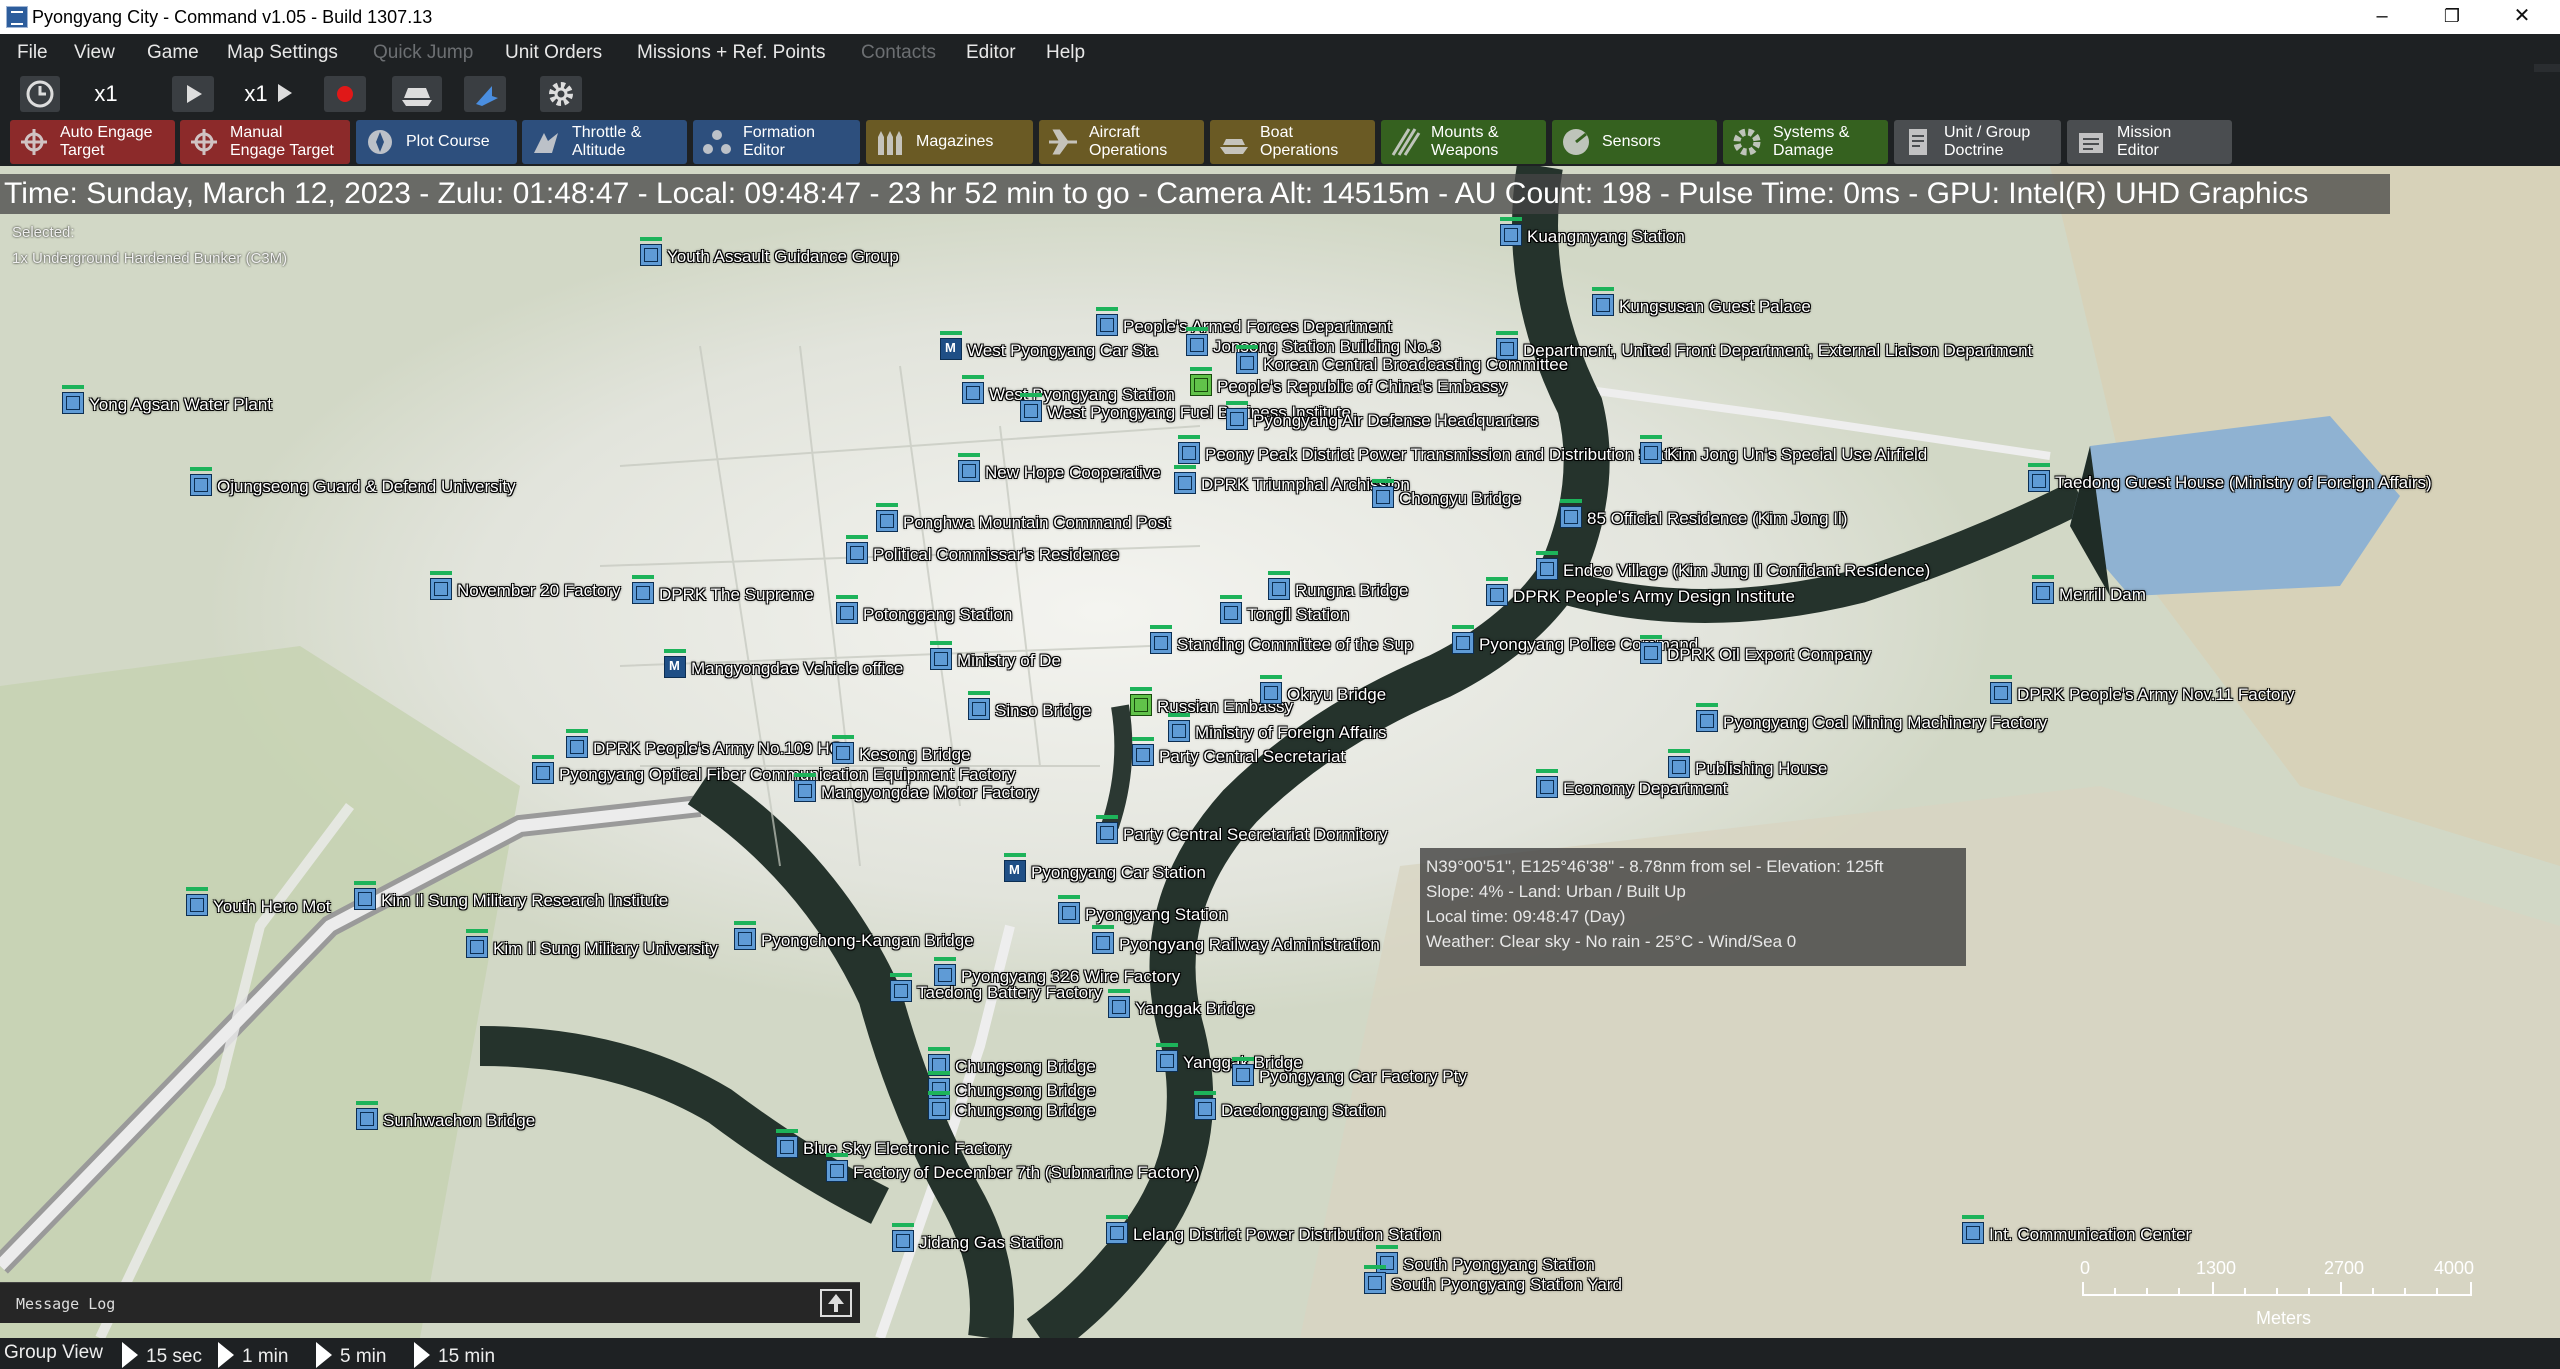  What do you see at coordinates (423, 53) in the screenshot?
I see `menu-quick-jump: Quick Jump` at bounding box center [423, 53].